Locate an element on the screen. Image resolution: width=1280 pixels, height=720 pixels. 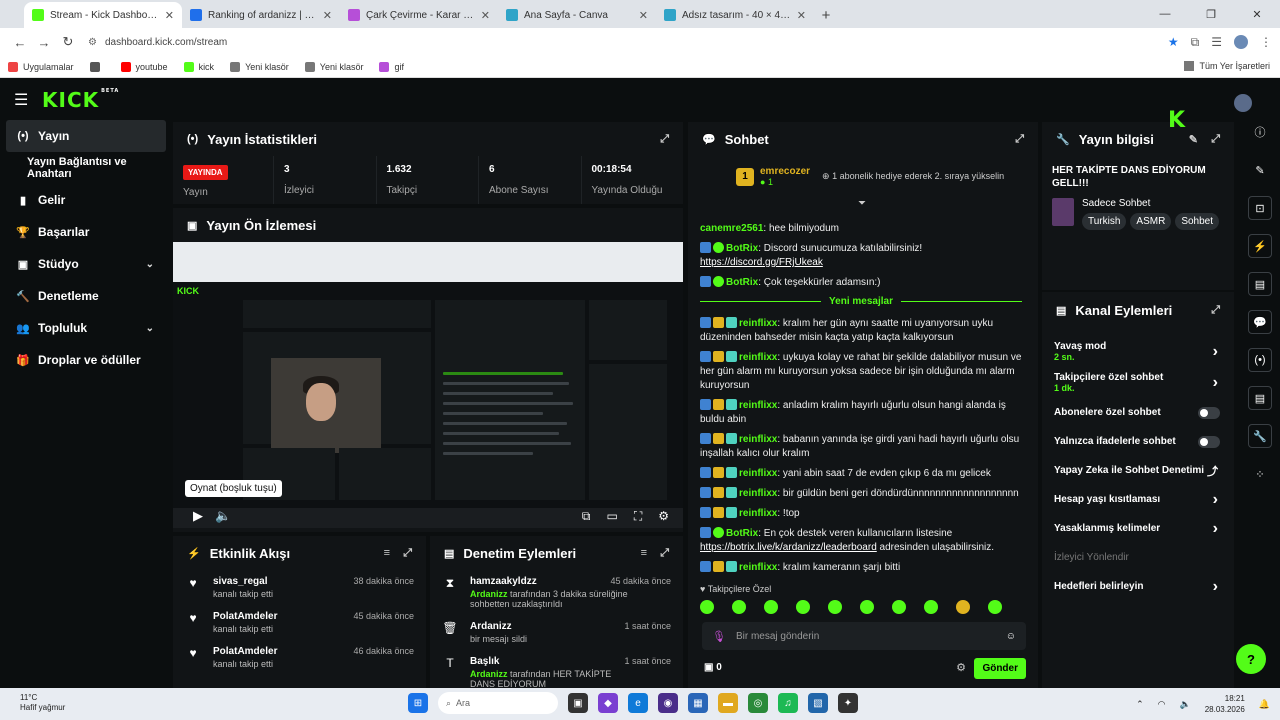
browser-tab: Adsız tasarım - 40 × 40 px ✕ is located at coordinates (735, 15).